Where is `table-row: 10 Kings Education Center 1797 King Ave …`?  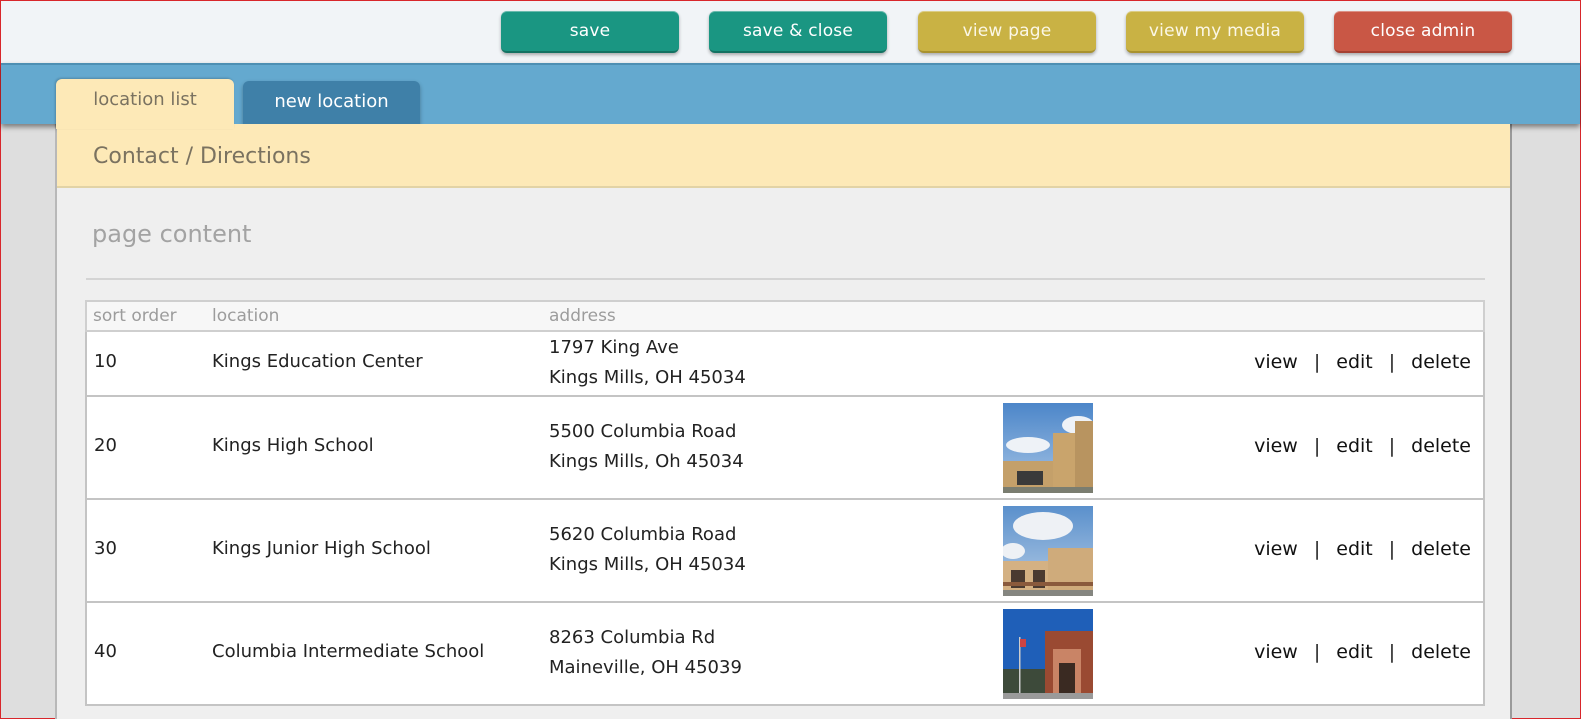
table-row: 10 Kings Education Center 1797 King Ave … is located at coordinates (785, 364).